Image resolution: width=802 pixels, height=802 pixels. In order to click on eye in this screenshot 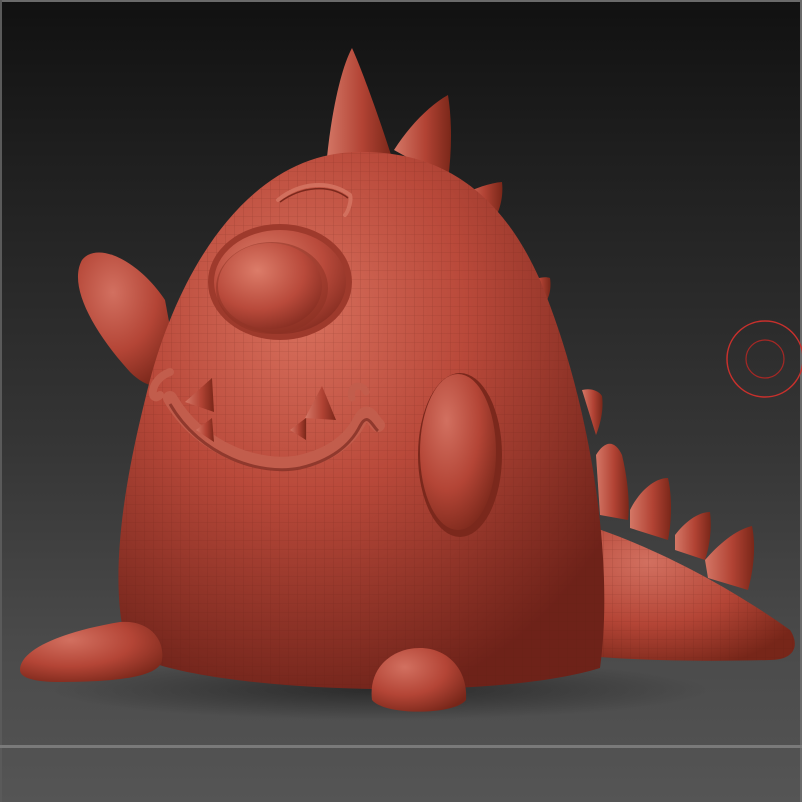, I will do `click(280, 282)`.